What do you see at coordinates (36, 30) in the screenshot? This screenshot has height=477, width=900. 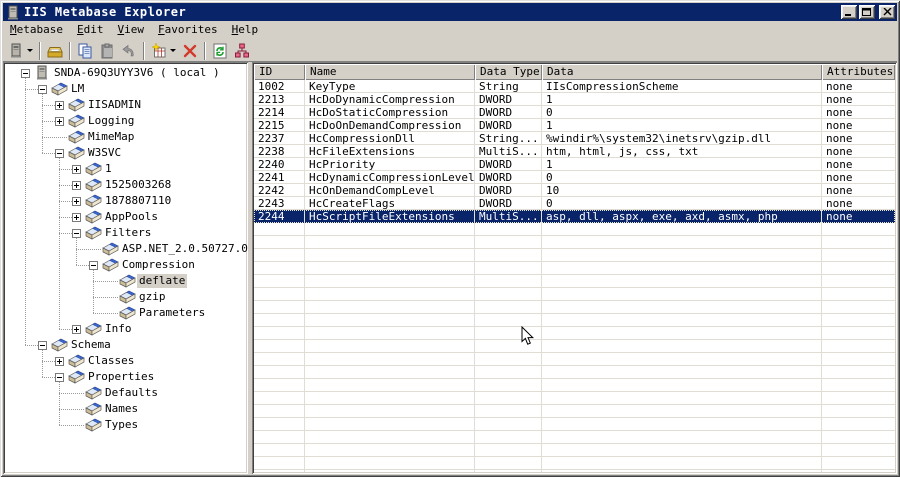 I see `menu-metabase: Metabase` at bounding box center [36, 30].